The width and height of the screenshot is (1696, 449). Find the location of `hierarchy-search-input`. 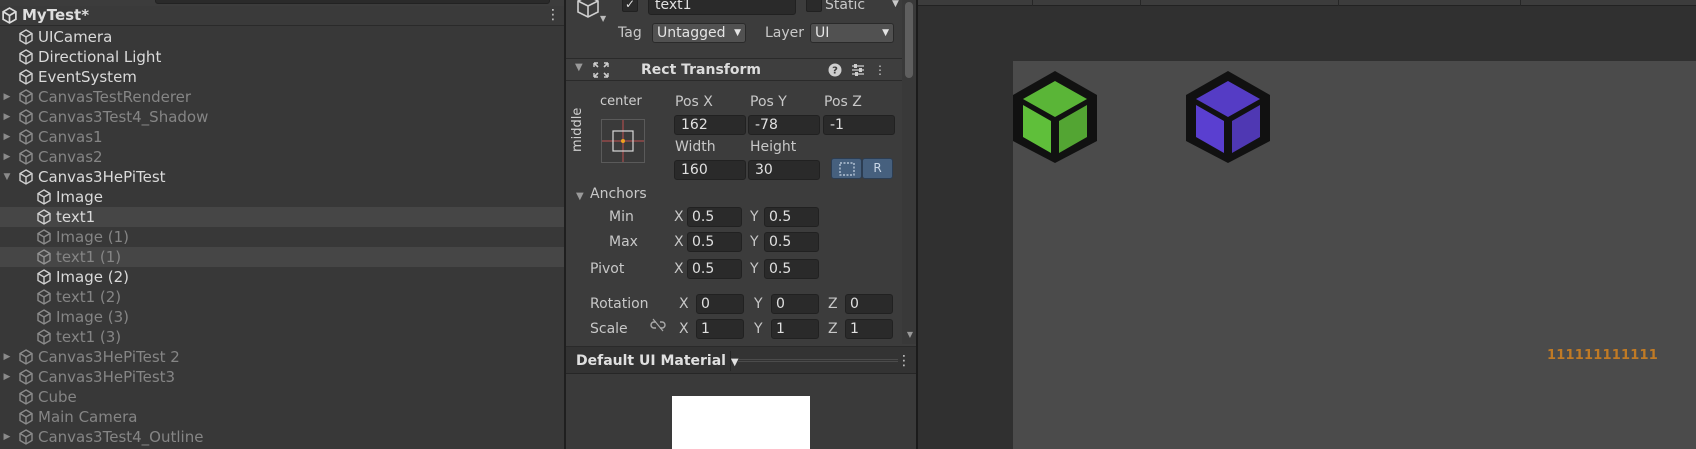

hierarchy-search-input is located at coordinates (352, 2).